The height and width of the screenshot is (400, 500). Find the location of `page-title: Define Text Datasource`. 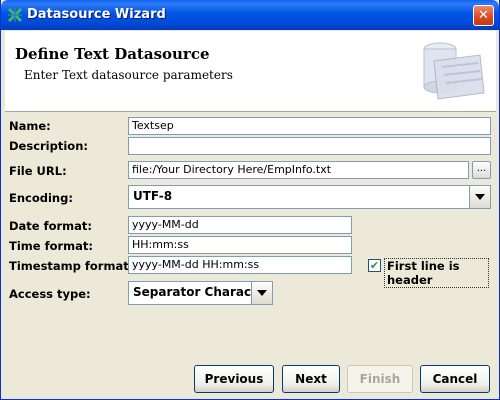

page-title: Define Text Datasource is located at coordinates (112, 54).